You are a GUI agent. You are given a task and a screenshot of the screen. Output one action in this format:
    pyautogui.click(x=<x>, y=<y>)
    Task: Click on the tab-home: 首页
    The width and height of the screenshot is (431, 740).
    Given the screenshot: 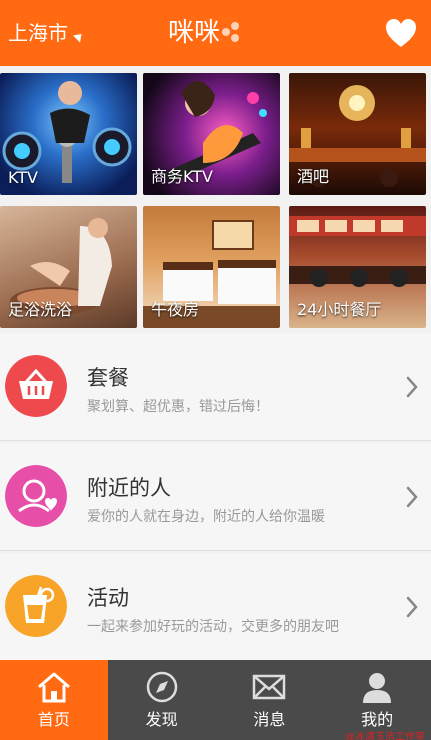 What is the action you would take?
    pyautogui.click(x=54, y=700)
    